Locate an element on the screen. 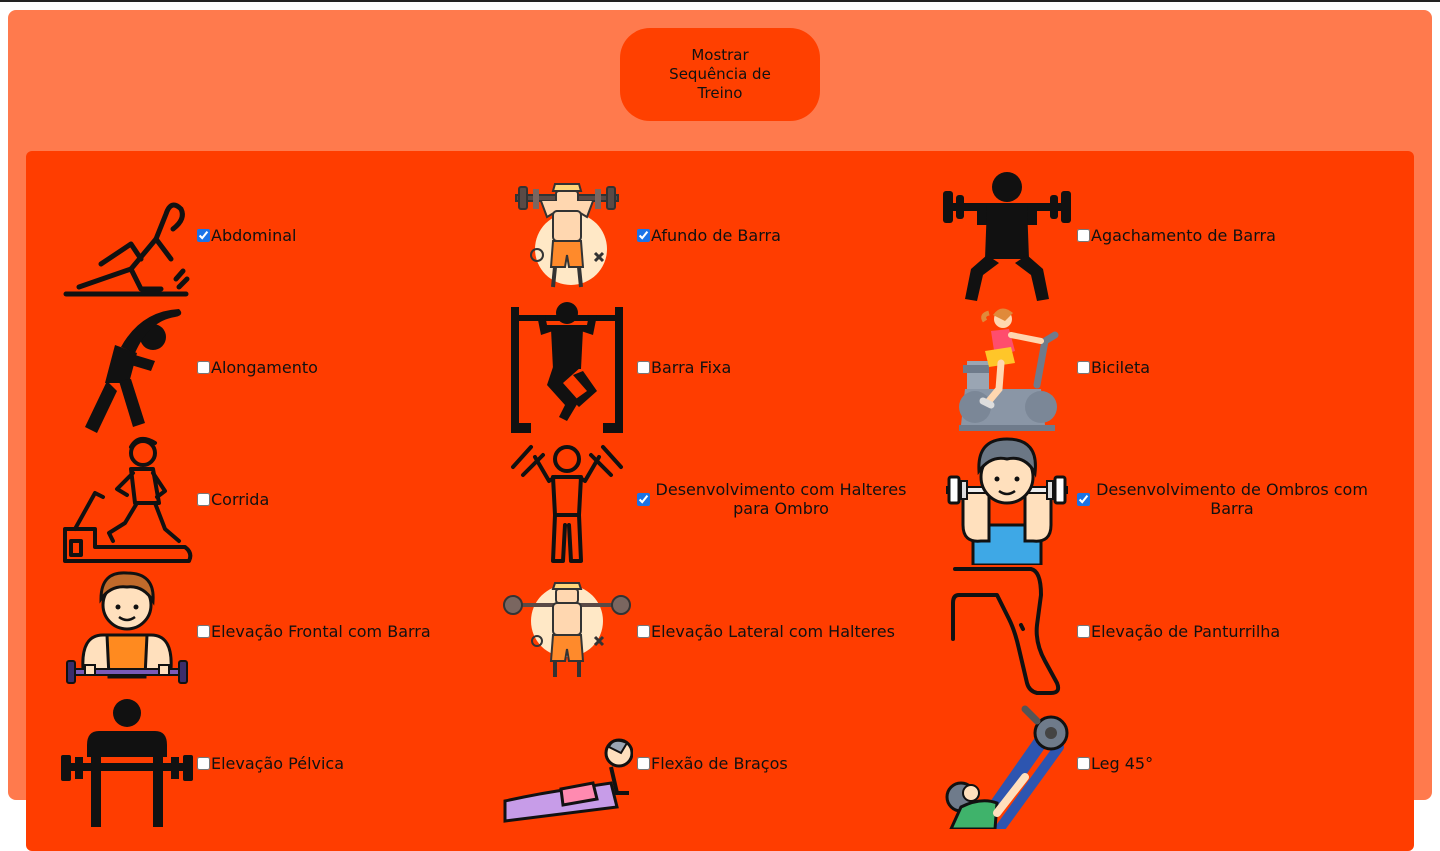 The width and height of the screenshot is (1440, 851). exercise-item: Alongamento is located at coordinates (189, 367).